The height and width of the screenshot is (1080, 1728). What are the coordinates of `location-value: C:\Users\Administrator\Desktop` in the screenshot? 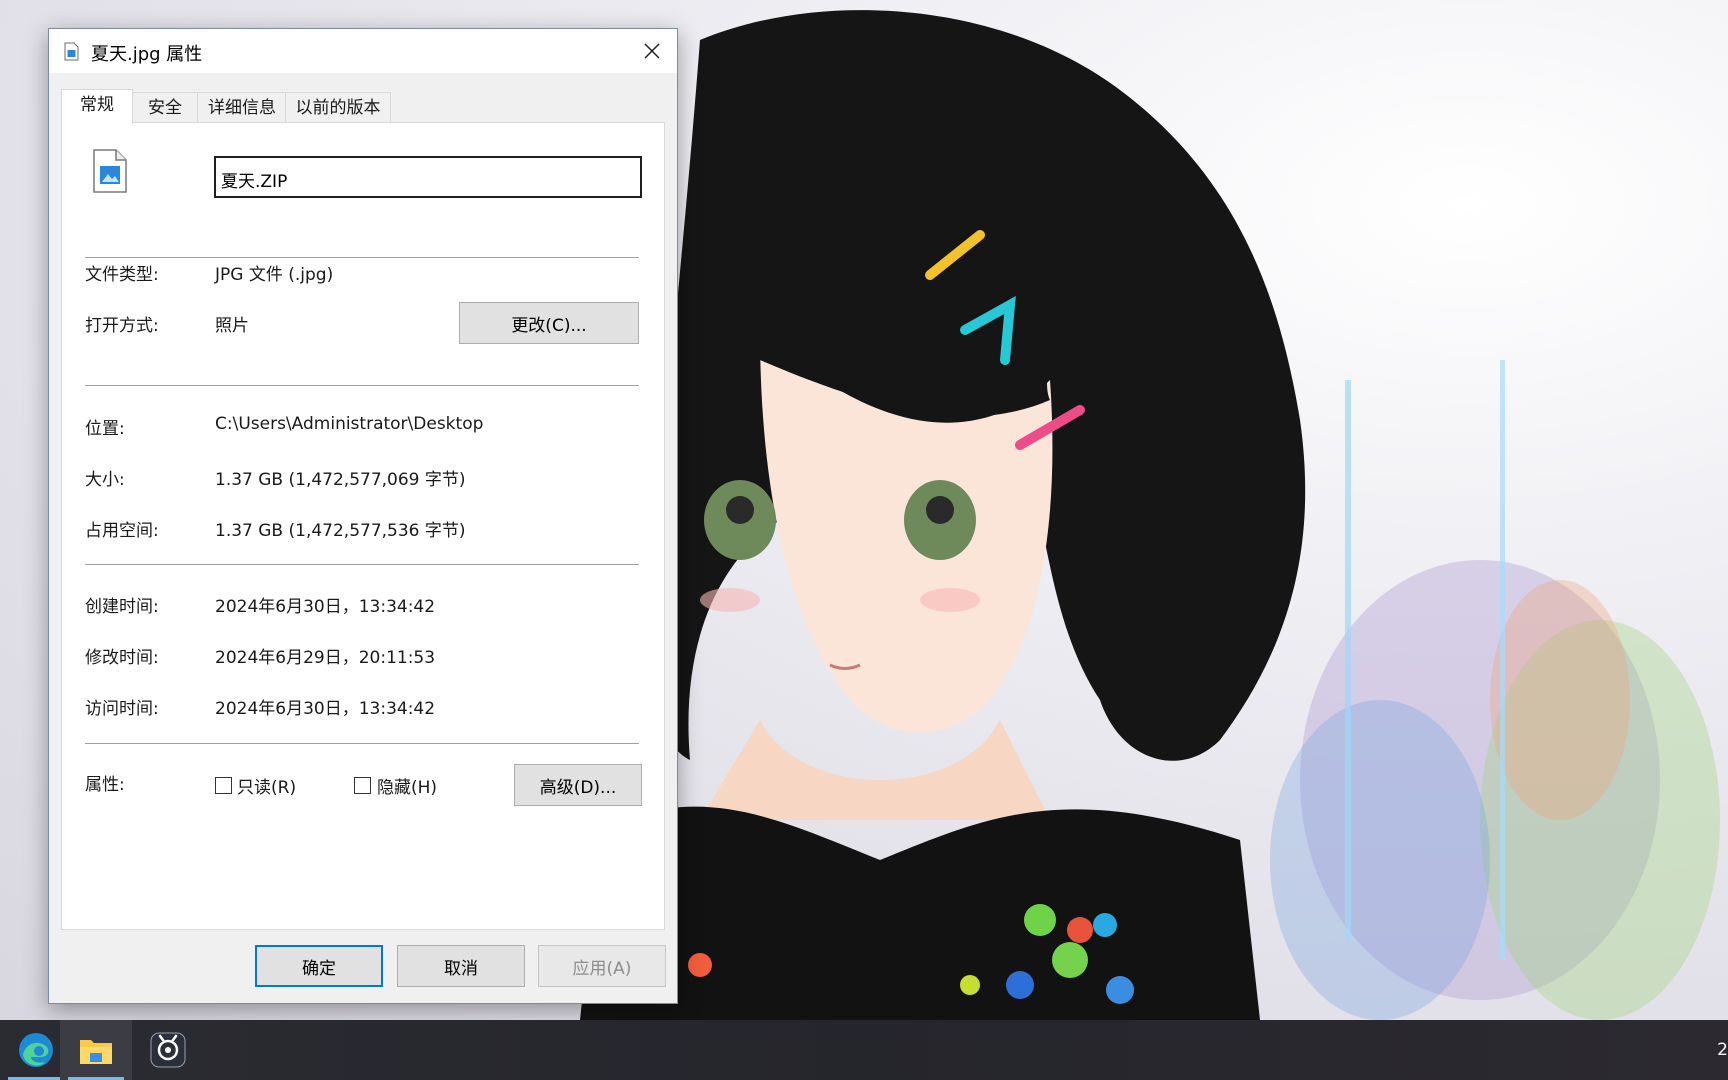 It's located at (349, 424).